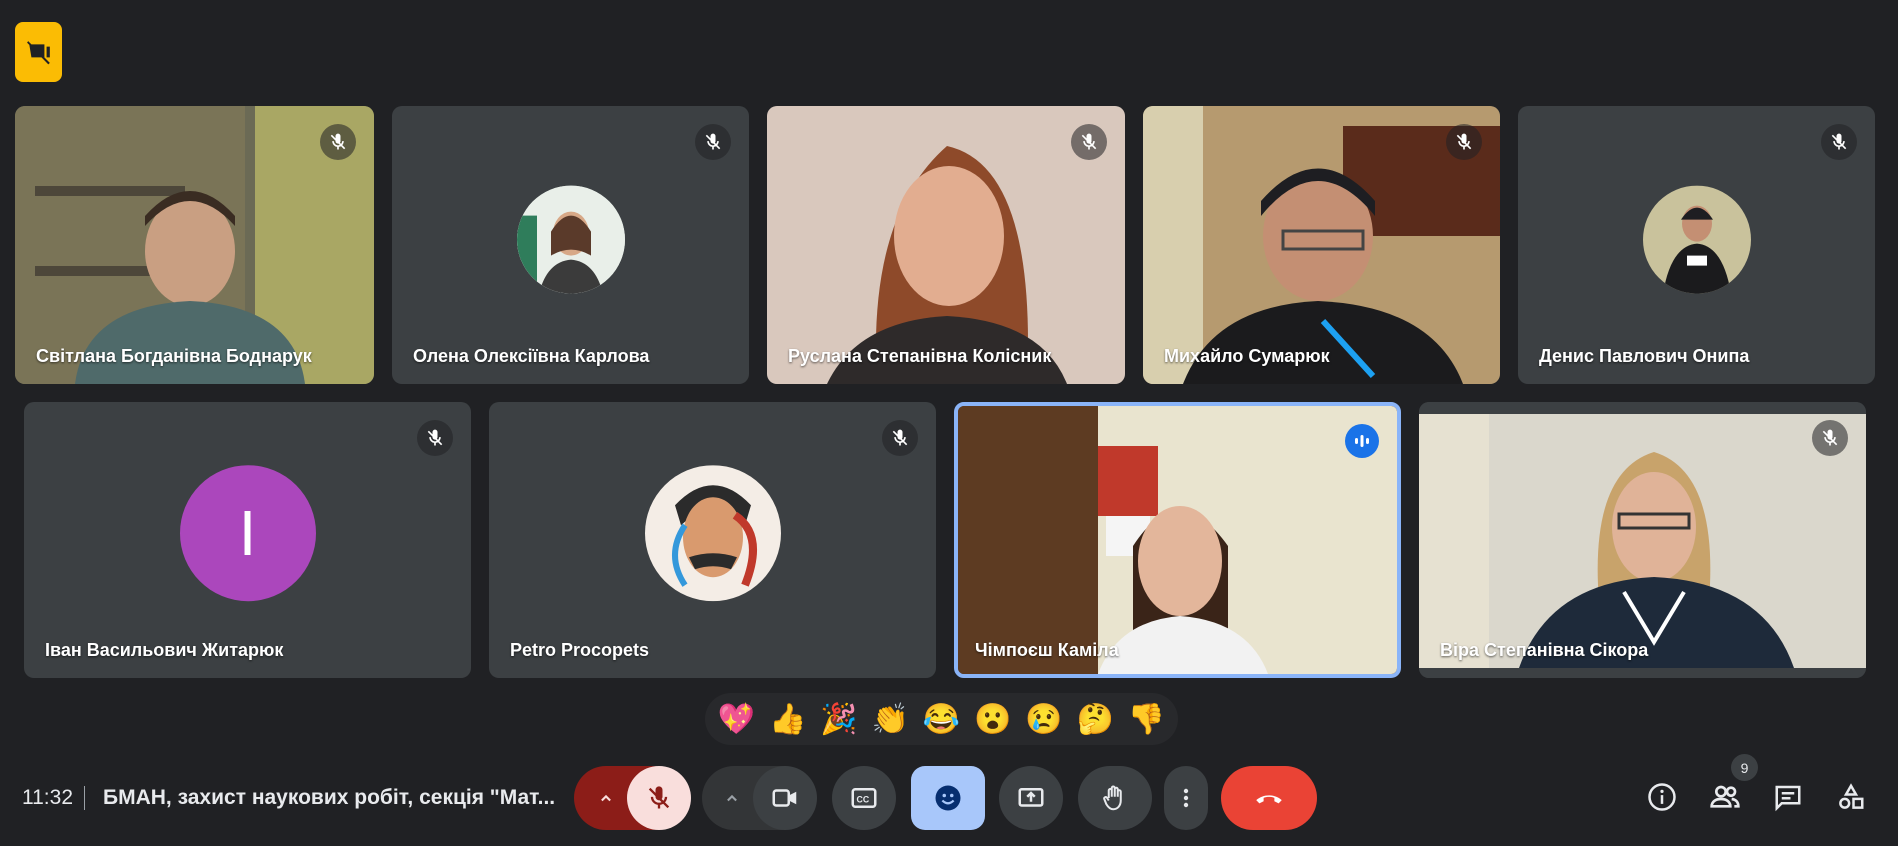  I want to click on present-screen-button, so click(1031, 798).